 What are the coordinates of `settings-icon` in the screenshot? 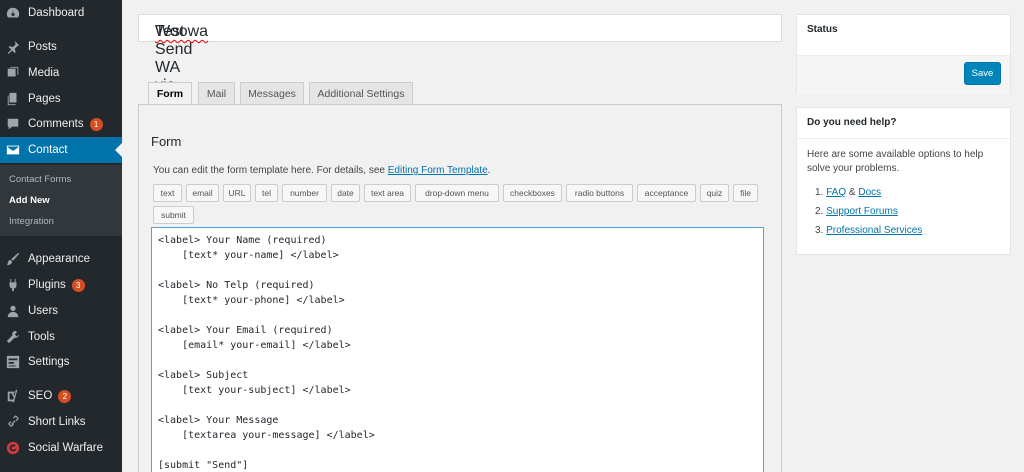 It's located at (13, 362).